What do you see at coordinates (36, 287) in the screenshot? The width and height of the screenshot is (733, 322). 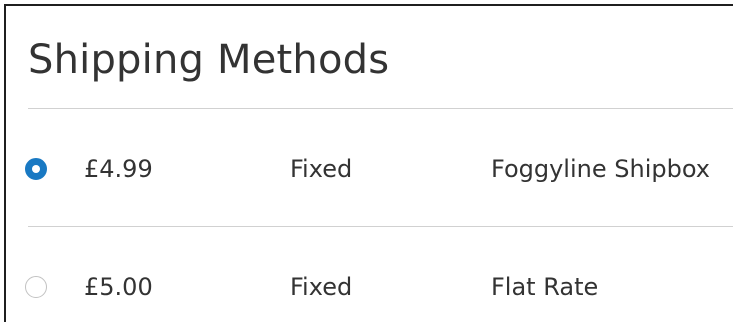 I see `radio-button` at bounding box center [36, 287].